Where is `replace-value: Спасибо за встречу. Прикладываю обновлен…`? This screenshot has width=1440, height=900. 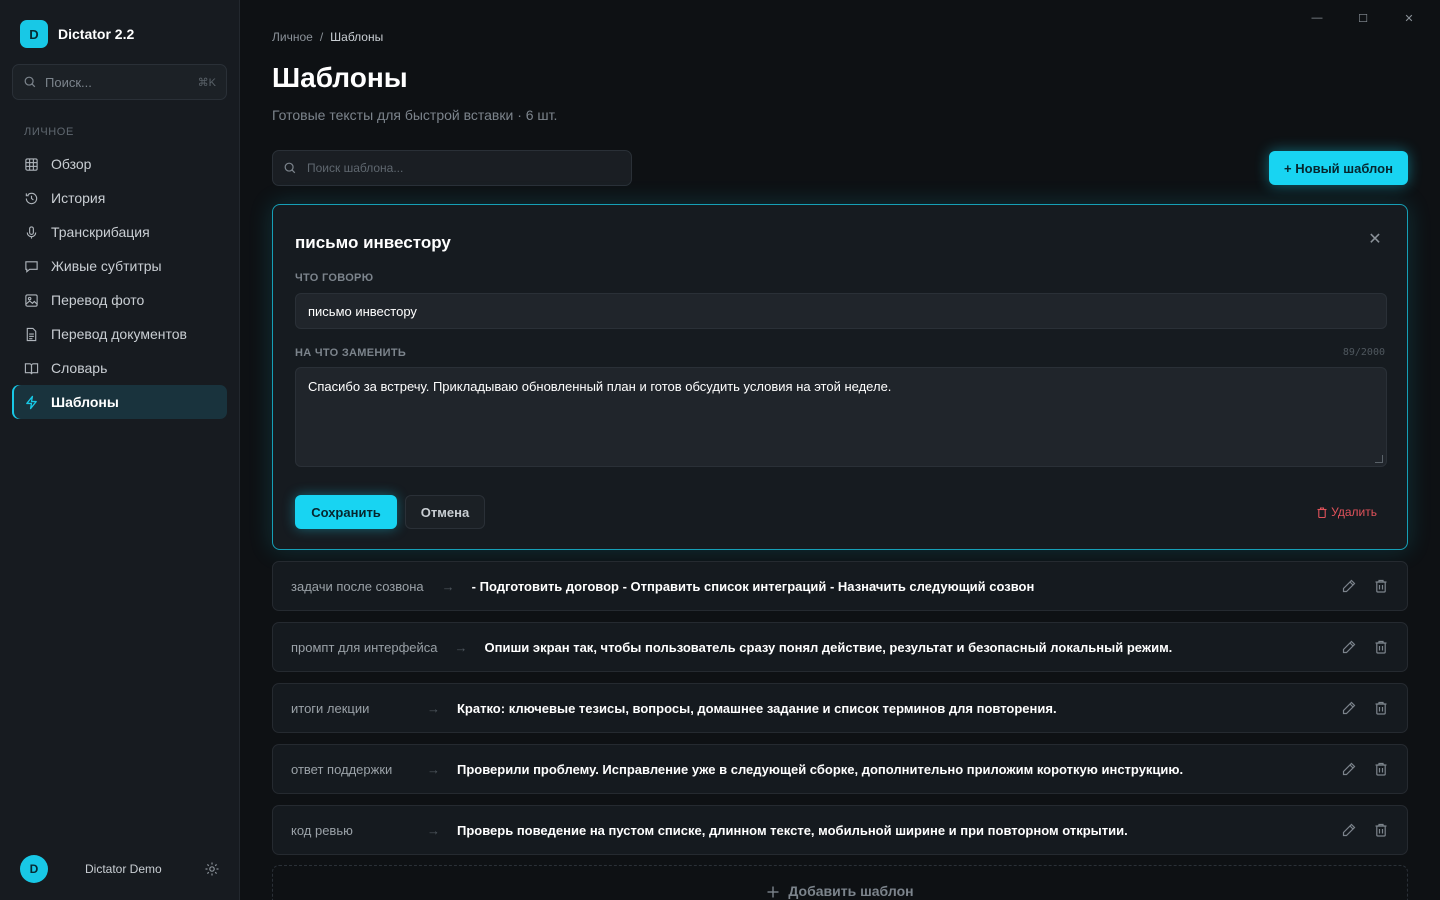
replace-value: Спасибо за встречу. Прикладываю обновлен… is located at coordinates (600, 386).